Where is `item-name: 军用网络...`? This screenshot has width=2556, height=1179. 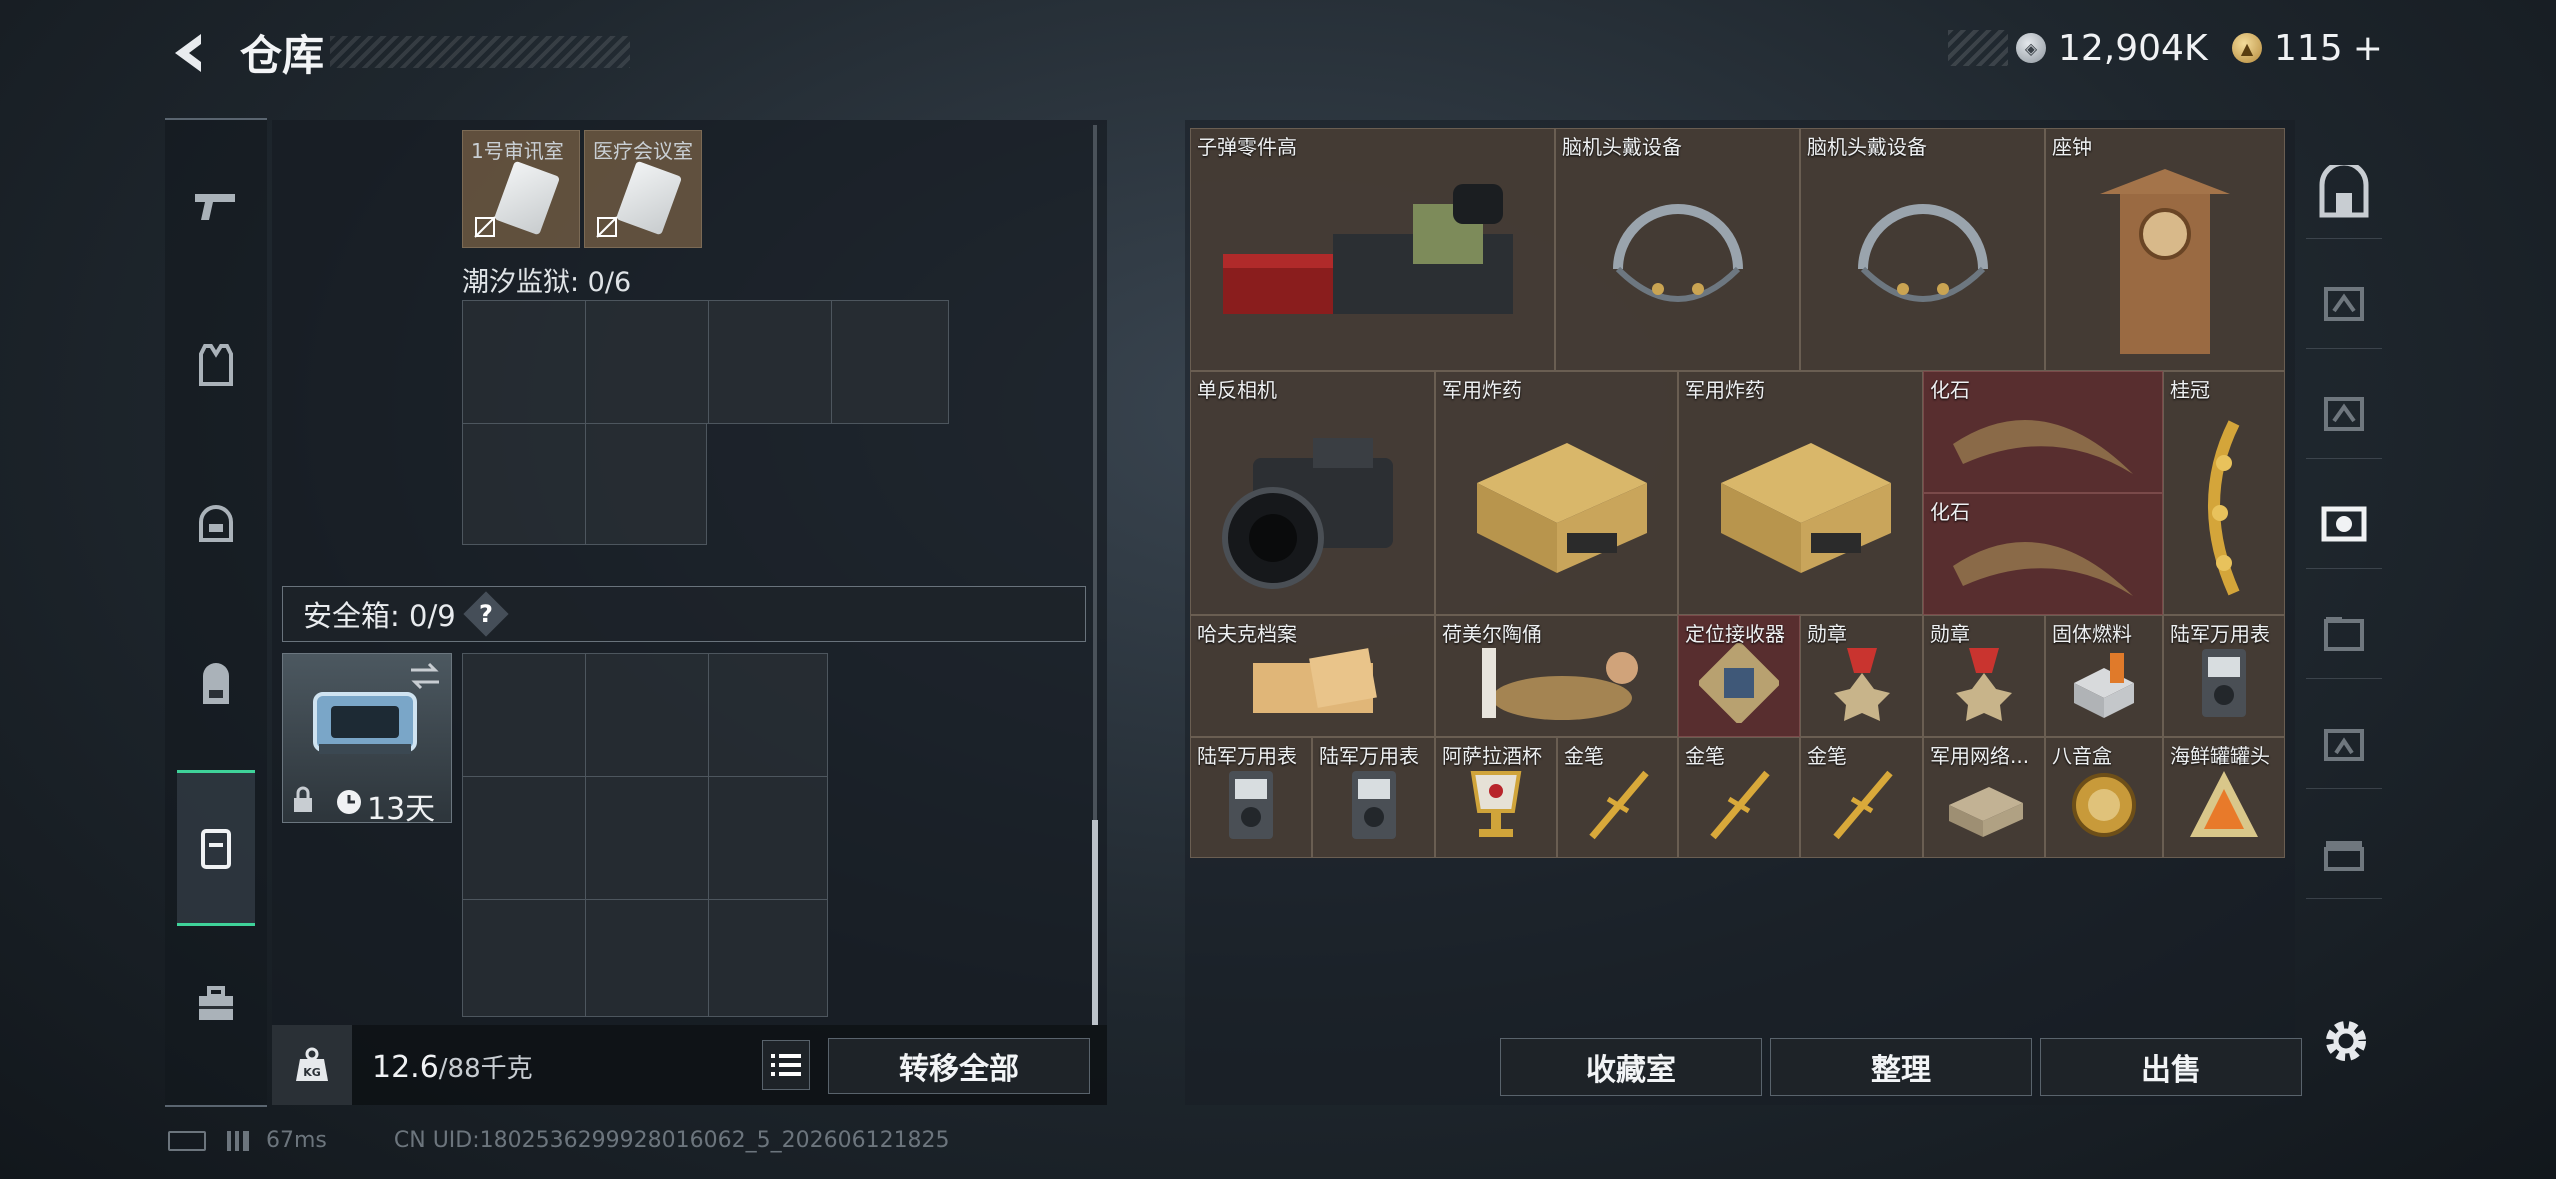
item-name: 军用网络... is located at coordinates (1980, 756).